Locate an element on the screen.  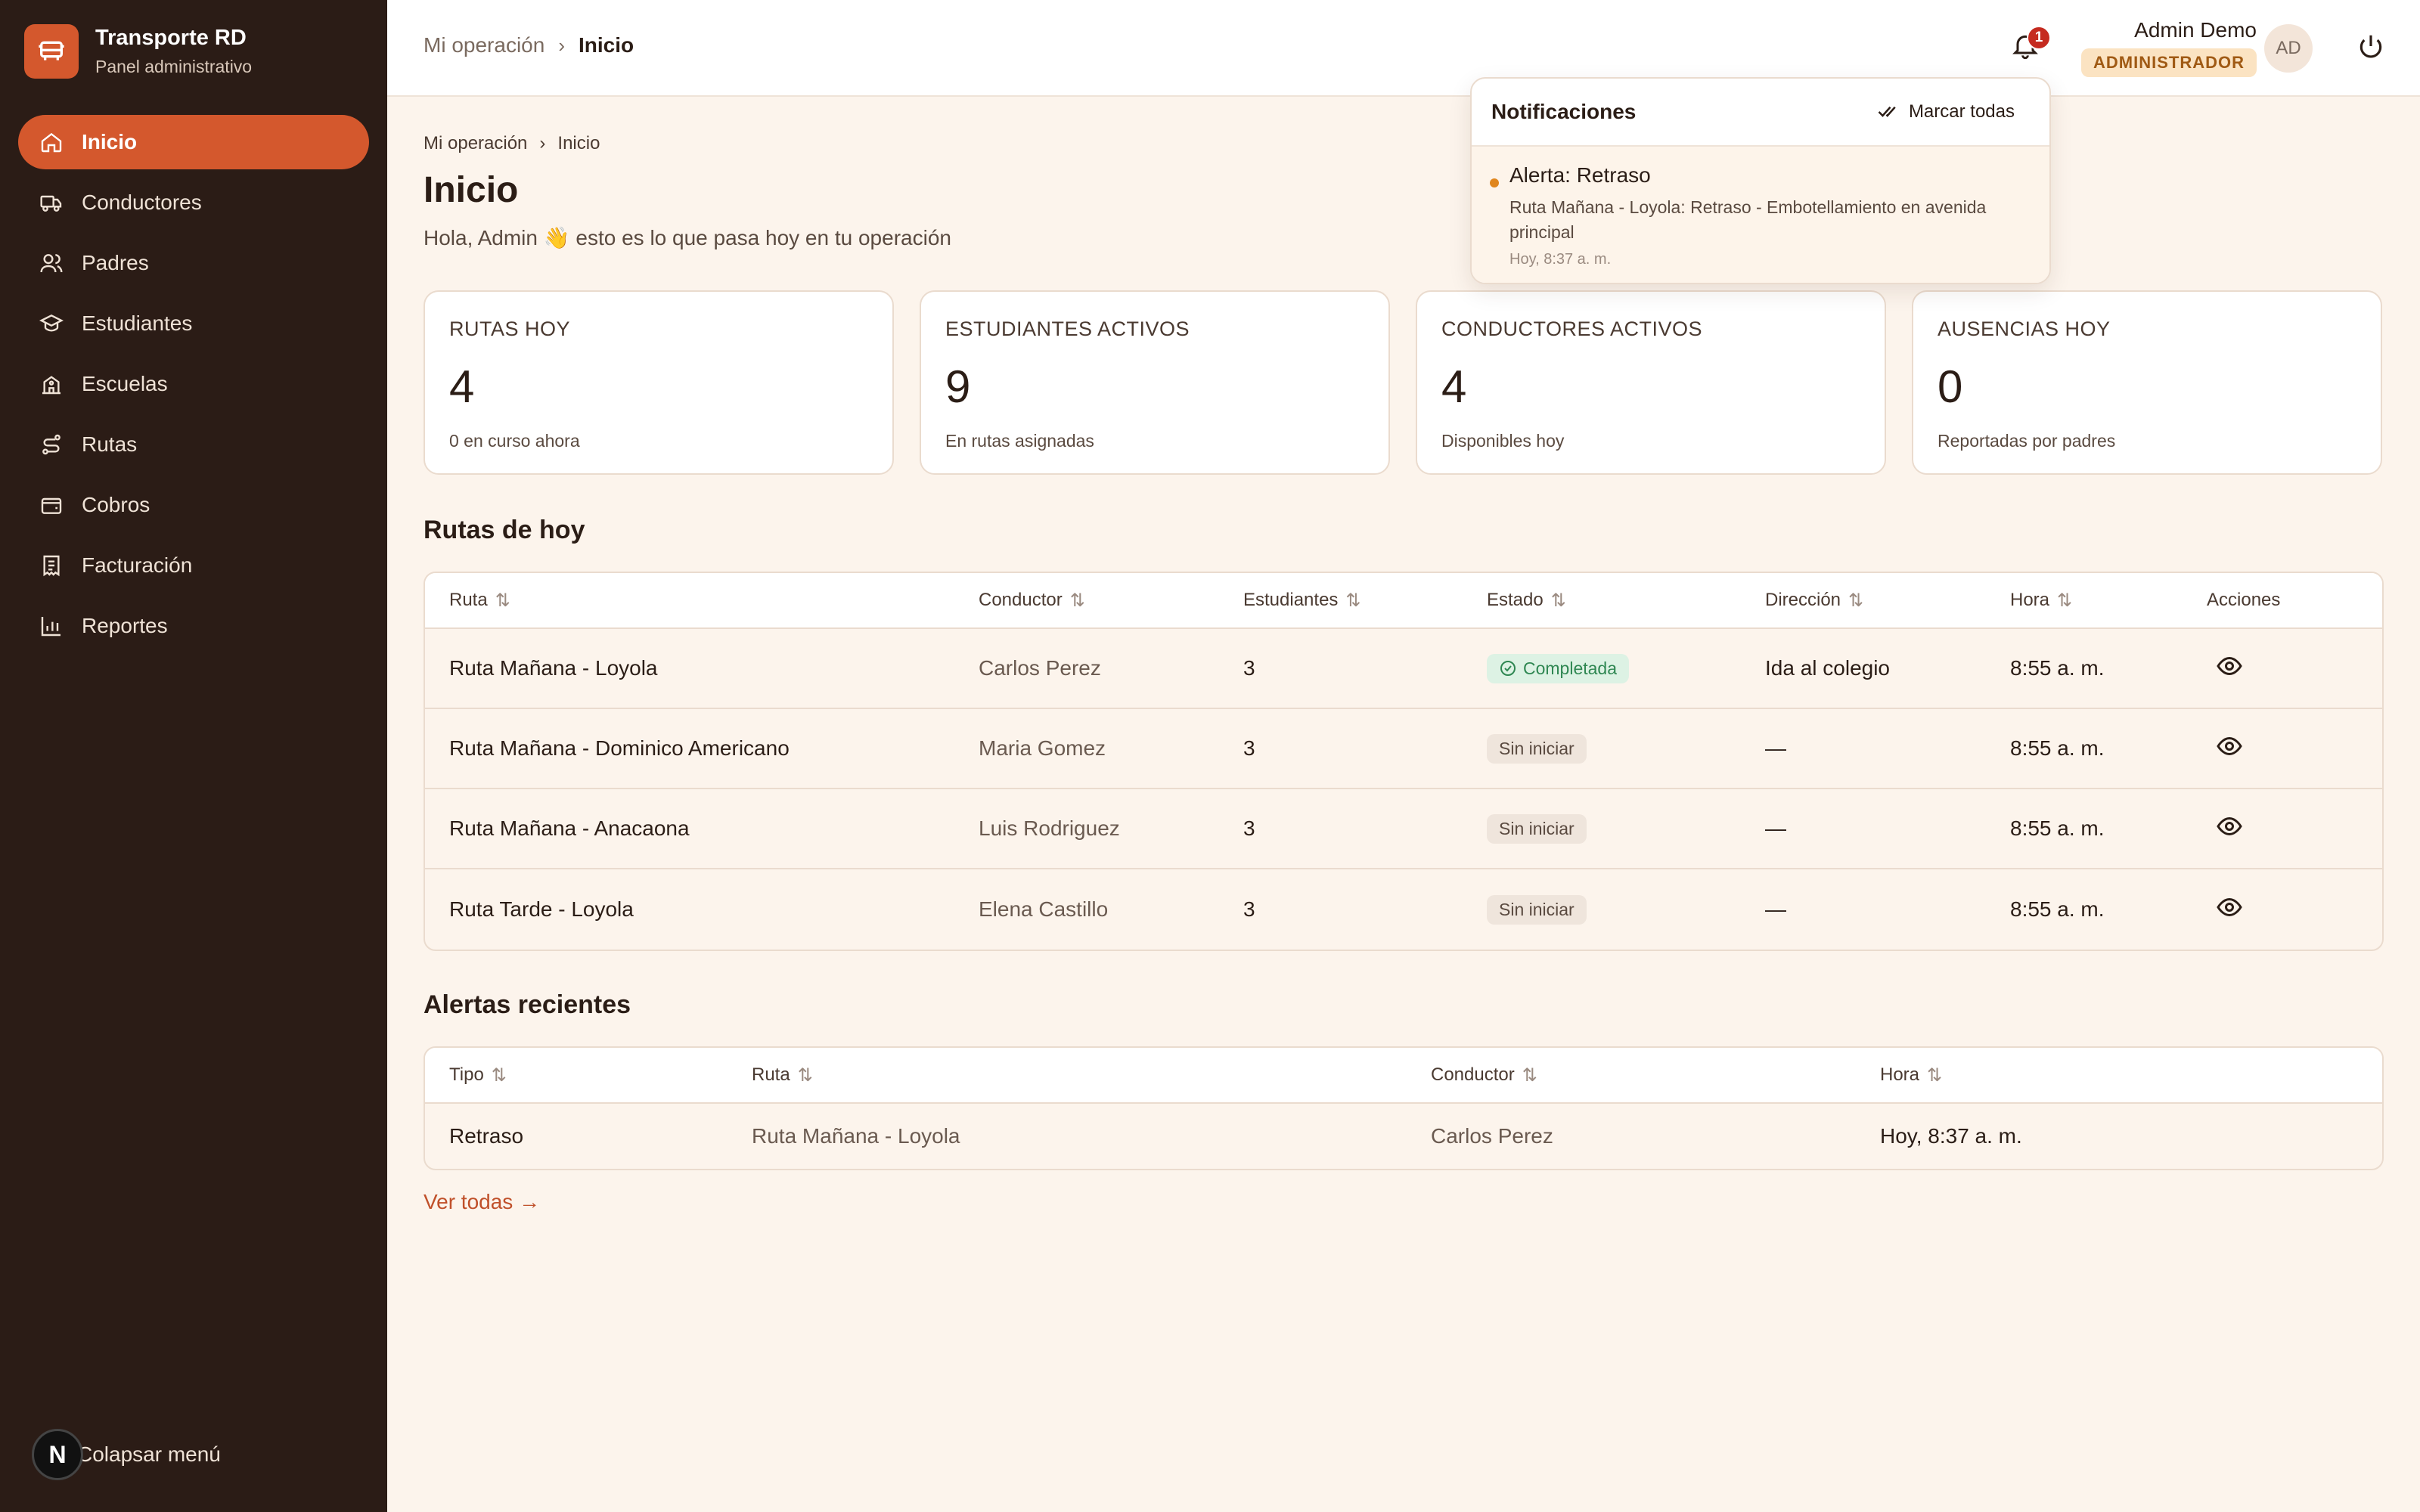
sidebar-item-inicio: Inicio is located at coordinates (193, 142).